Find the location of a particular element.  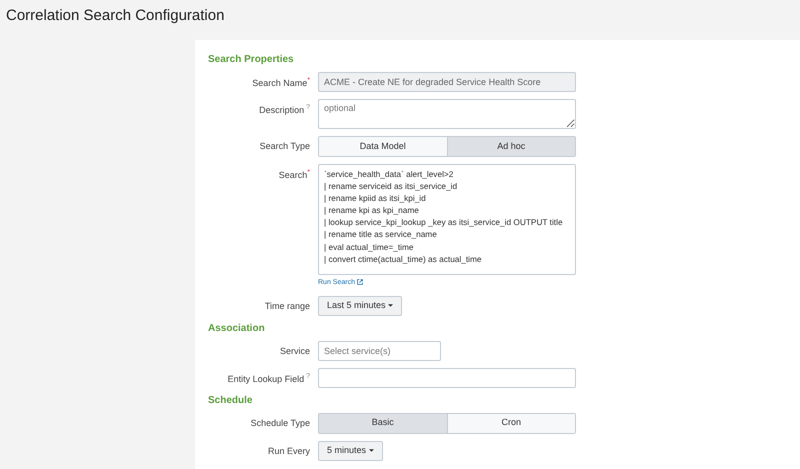

field-label: Schedule Type is located at coordinates (280, 423).